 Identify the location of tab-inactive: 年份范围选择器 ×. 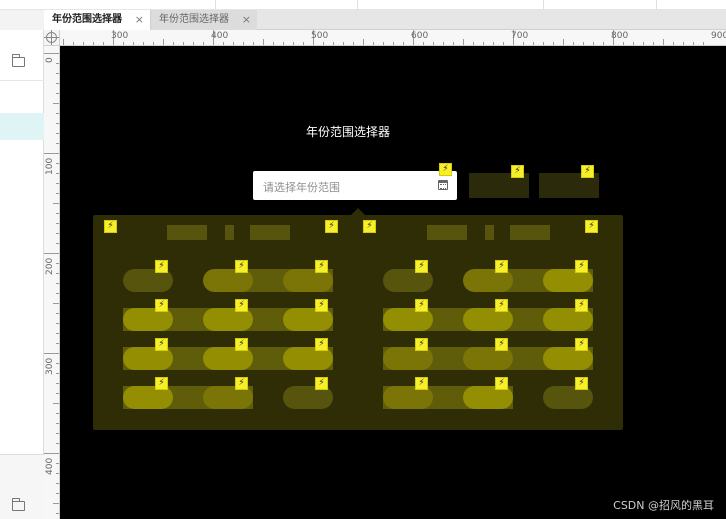
(204, 20).